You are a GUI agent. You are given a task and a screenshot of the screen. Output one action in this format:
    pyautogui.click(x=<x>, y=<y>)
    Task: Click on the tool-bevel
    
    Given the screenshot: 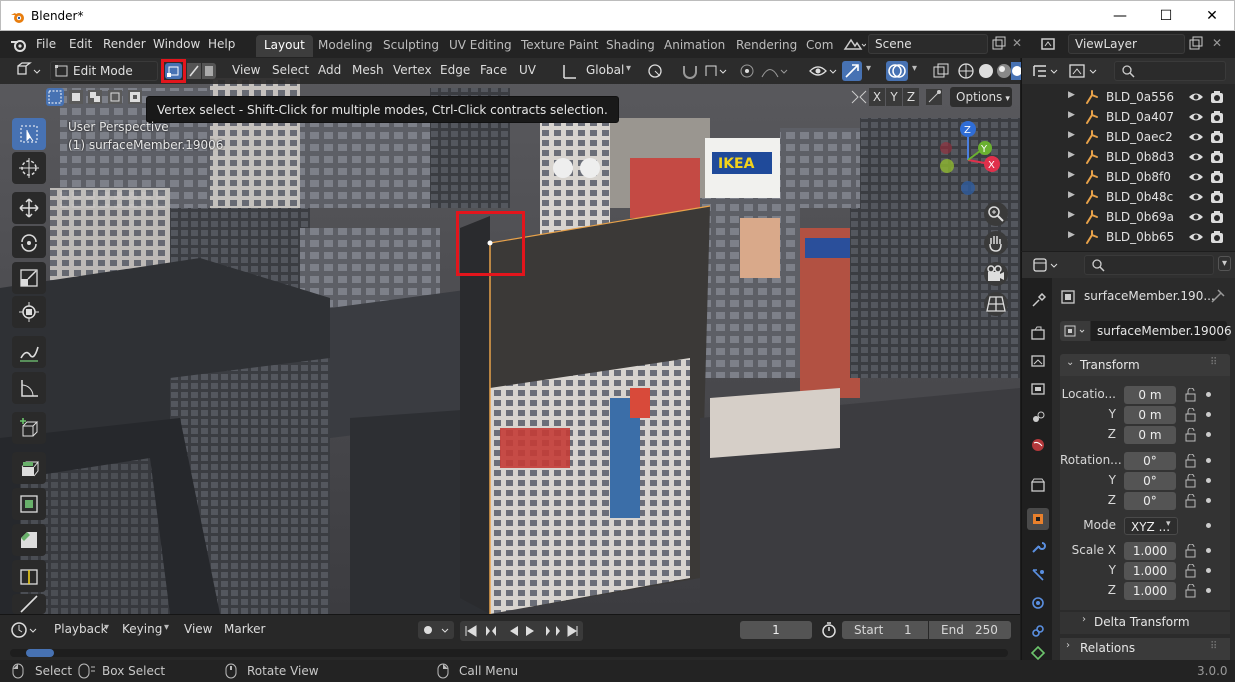 What is the action you would take?
    pyautogui.click(x=29, y=540)
    